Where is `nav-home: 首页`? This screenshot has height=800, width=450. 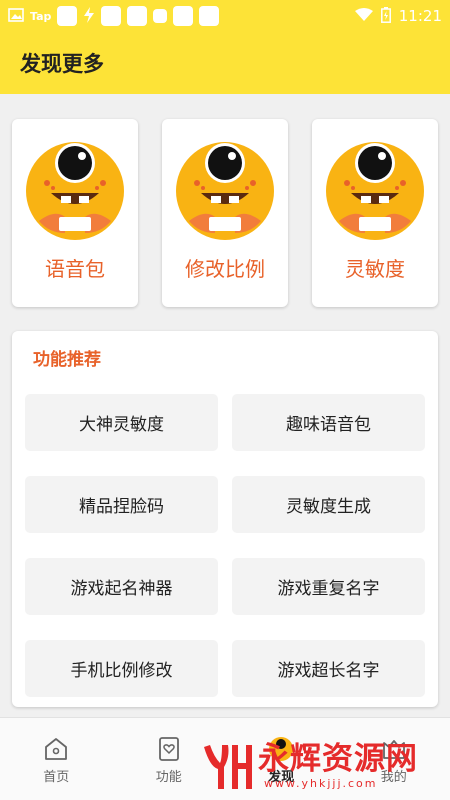 nav-home: 首页 is located at coordinates (56, 759).